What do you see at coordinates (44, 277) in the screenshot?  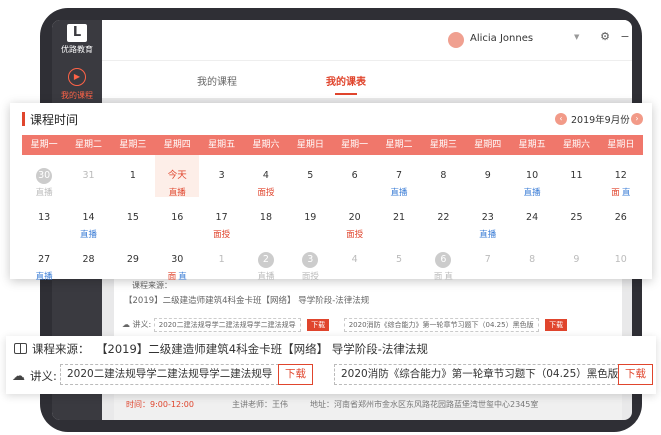 I see `live-tag: 直播` at bounding box center [44, 277].